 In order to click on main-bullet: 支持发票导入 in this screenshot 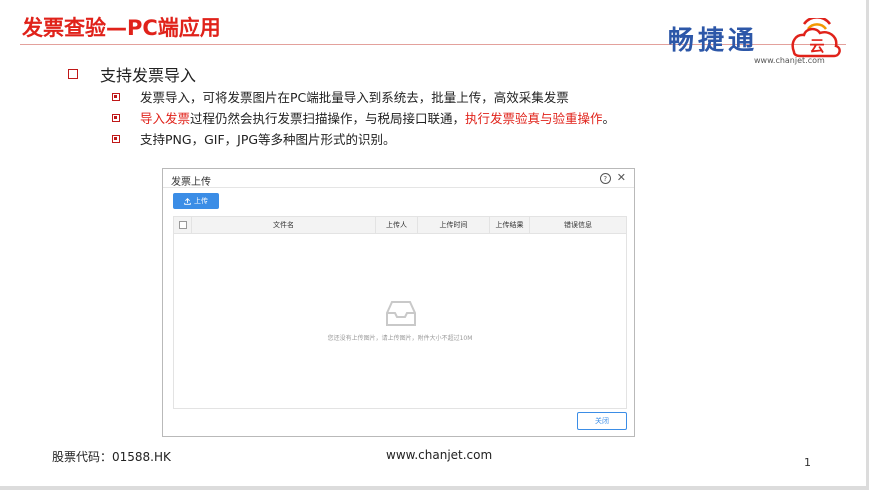, I will do `click(132, 74)`.